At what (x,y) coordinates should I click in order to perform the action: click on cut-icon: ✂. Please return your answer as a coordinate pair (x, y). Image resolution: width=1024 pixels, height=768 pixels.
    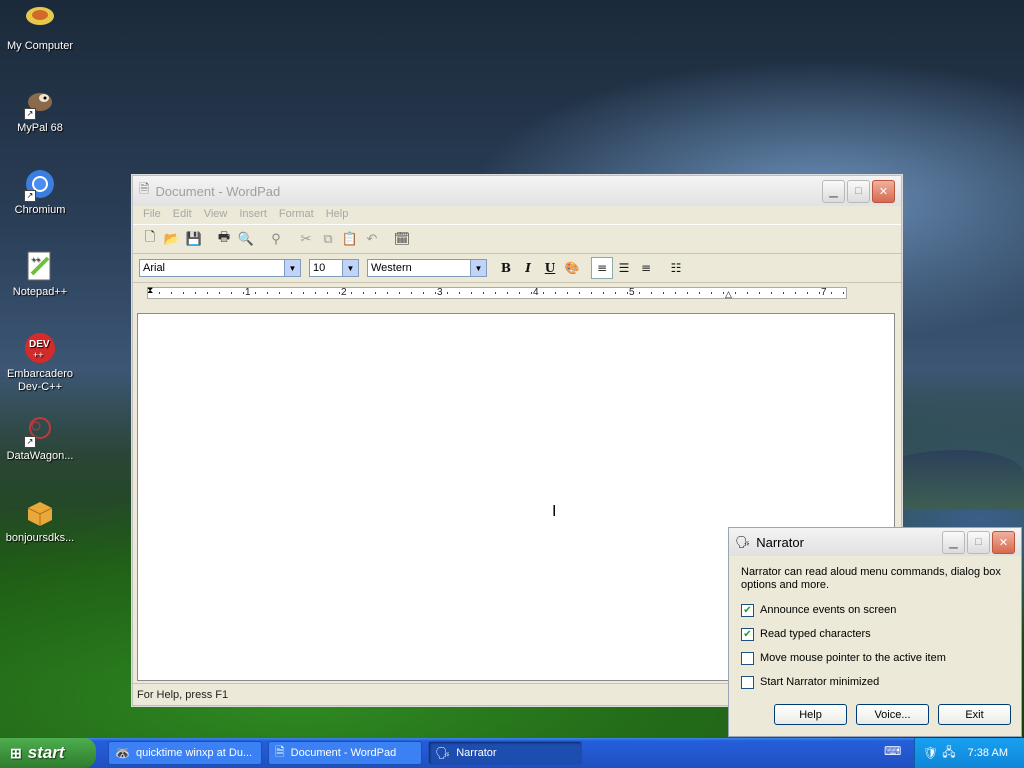
    Looking at the image, I should click on (306, 239).